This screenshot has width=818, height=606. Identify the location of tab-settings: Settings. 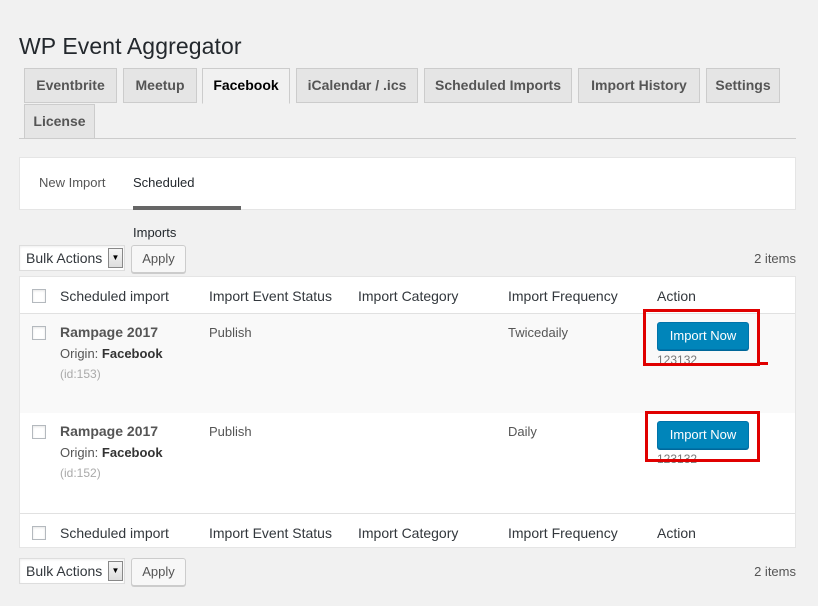
(743, 85).